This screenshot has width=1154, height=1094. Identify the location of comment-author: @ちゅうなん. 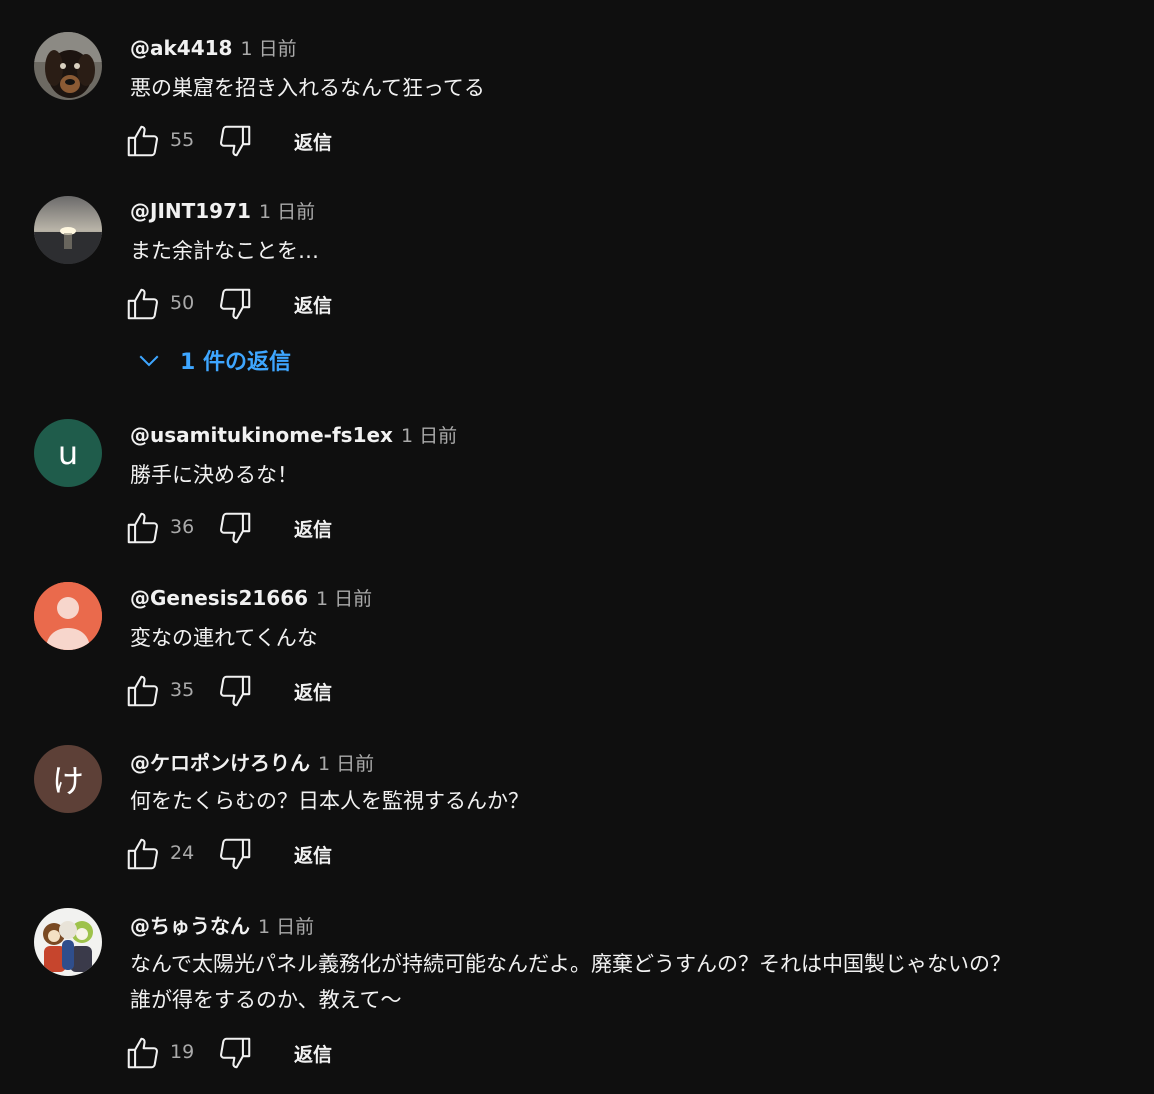
(190, 924).